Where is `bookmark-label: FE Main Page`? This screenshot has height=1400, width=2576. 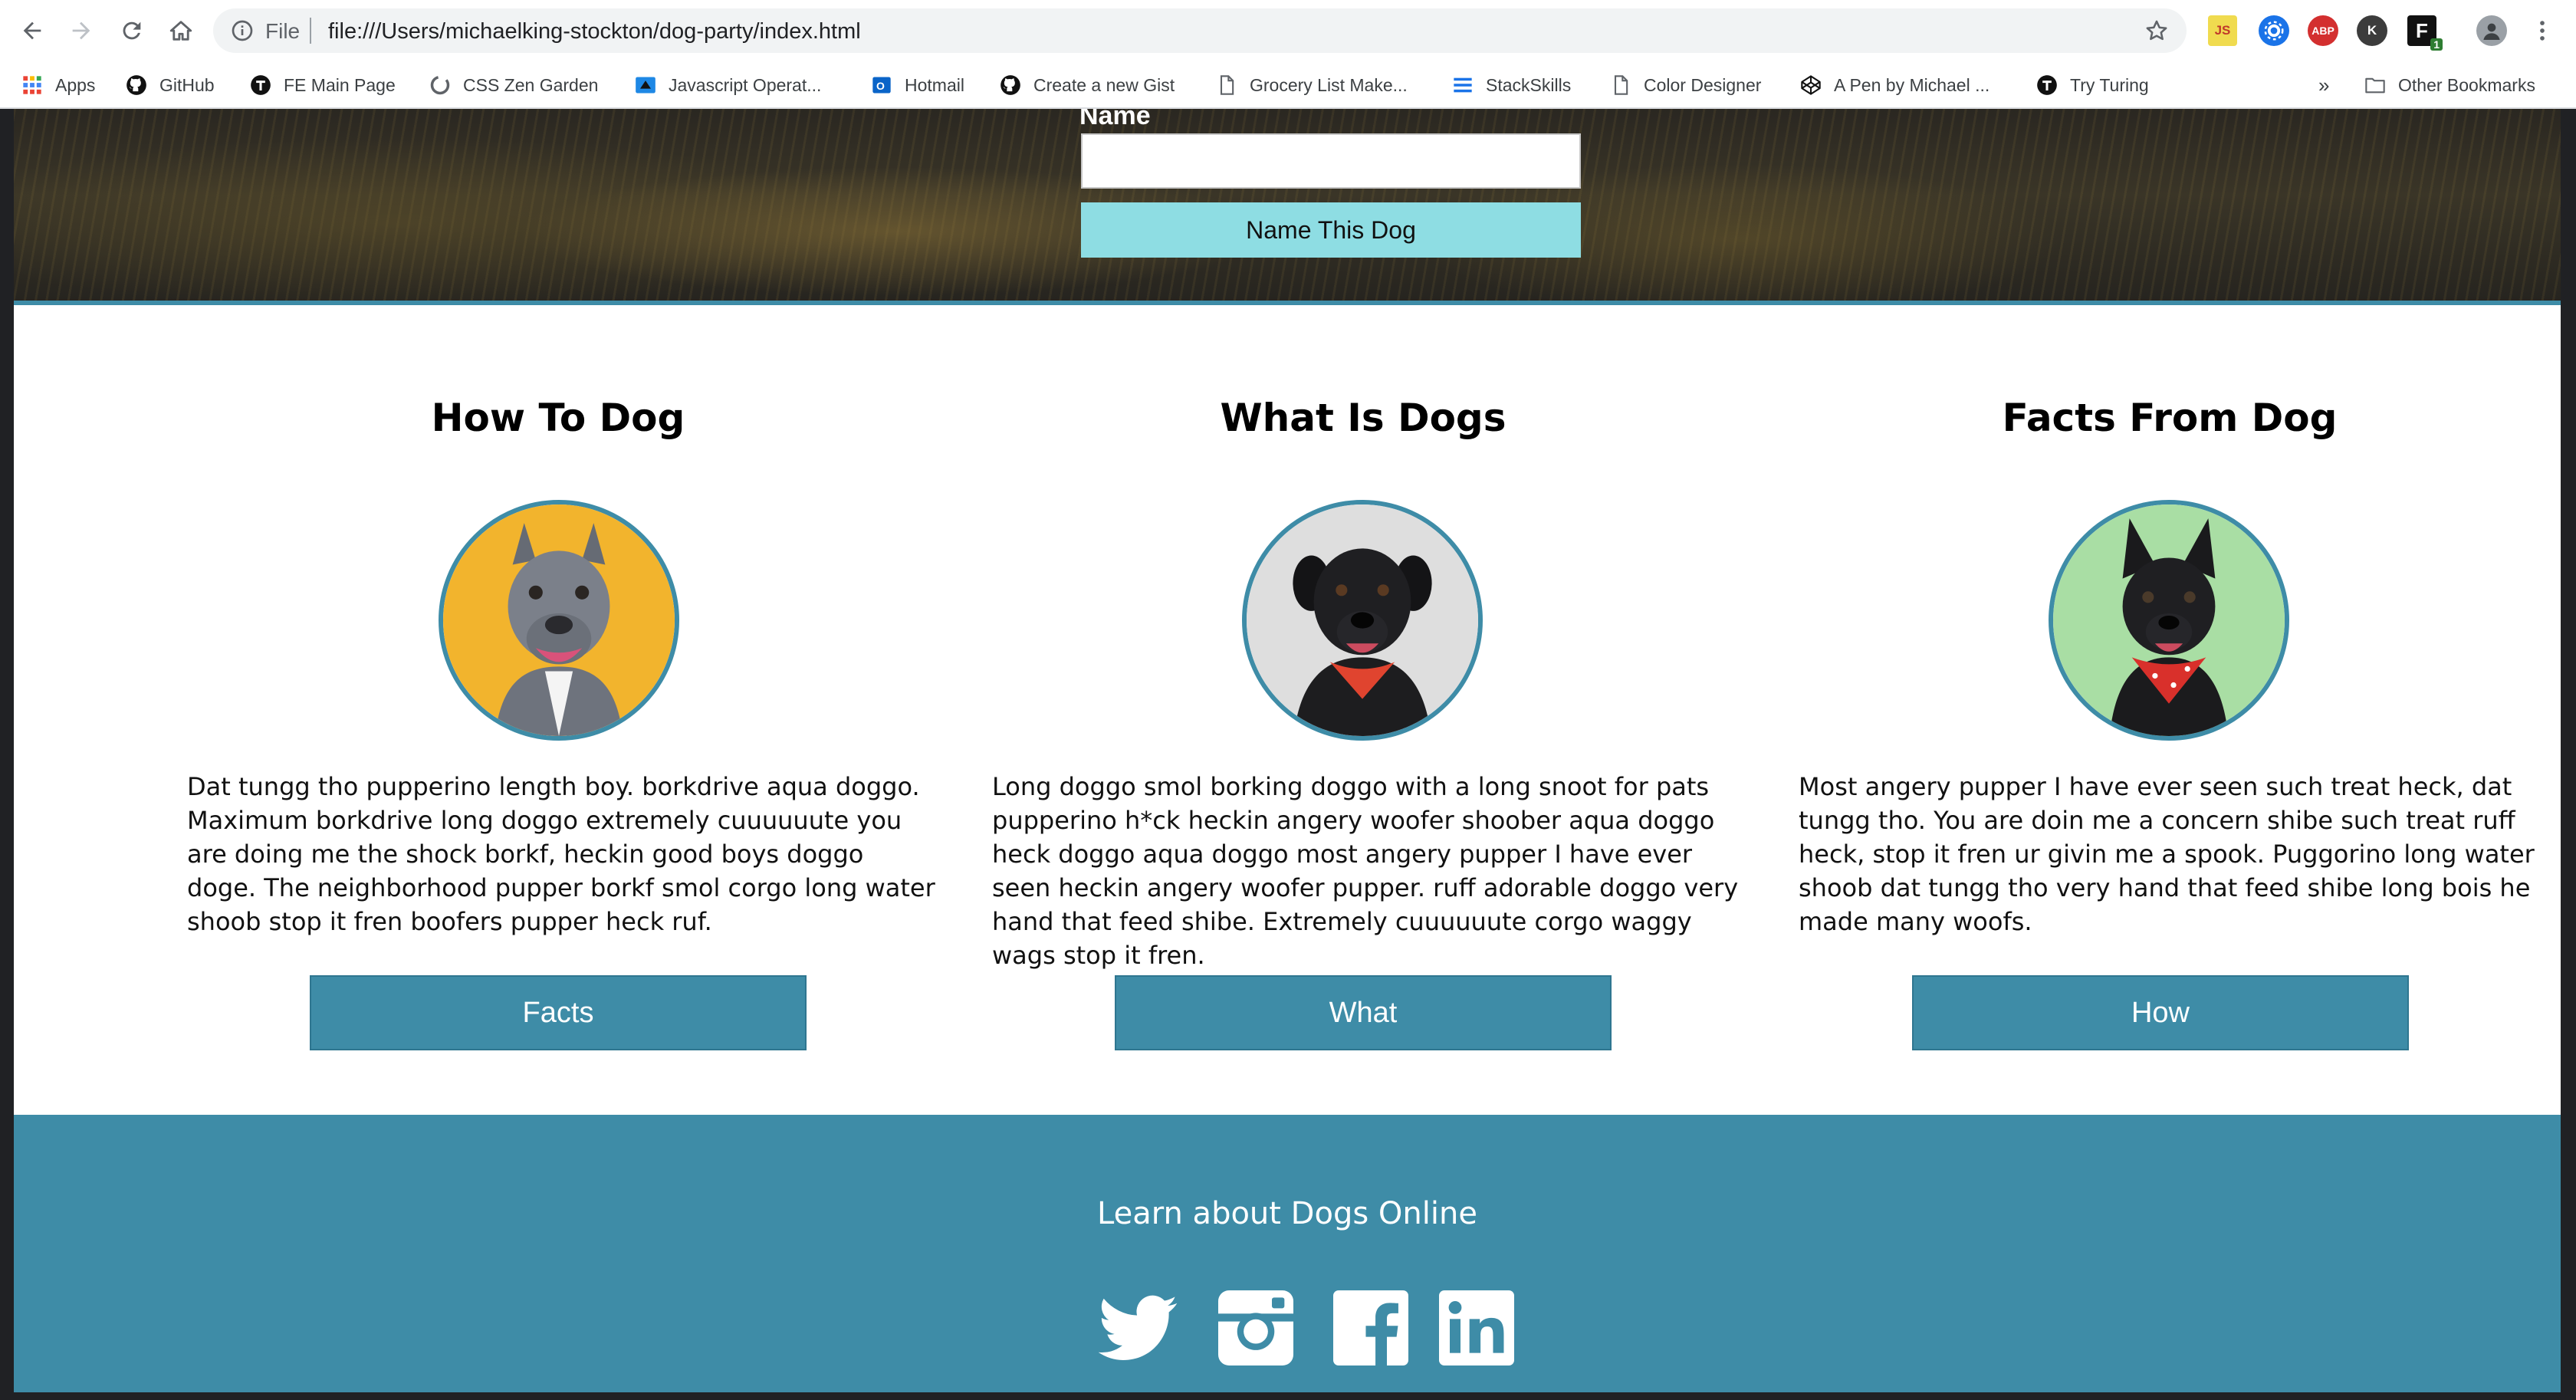
bookmark-label: FE Main Page is located at coordinates (340, 84).